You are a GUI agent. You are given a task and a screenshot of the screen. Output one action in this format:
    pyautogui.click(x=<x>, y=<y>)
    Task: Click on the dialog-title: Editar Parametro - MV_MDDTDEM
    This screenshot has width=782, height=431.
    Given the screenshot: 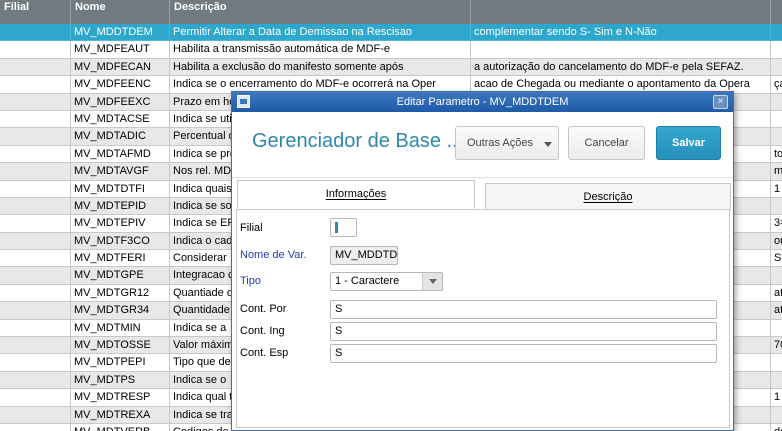 What is the action you would take?
    pyautogui.click(x=482, y=102)
    